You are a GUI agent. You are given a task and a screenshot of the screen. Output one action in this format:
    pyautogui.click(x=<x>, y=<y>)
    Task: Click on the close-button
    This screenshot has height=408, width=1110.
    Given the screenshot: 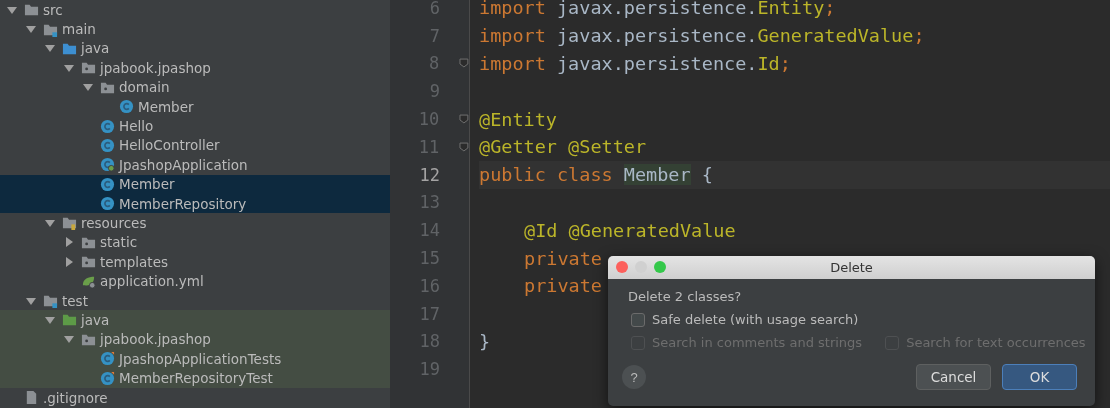 What is the action you would take?
    pyautogui.click(x=622, y=267)
    